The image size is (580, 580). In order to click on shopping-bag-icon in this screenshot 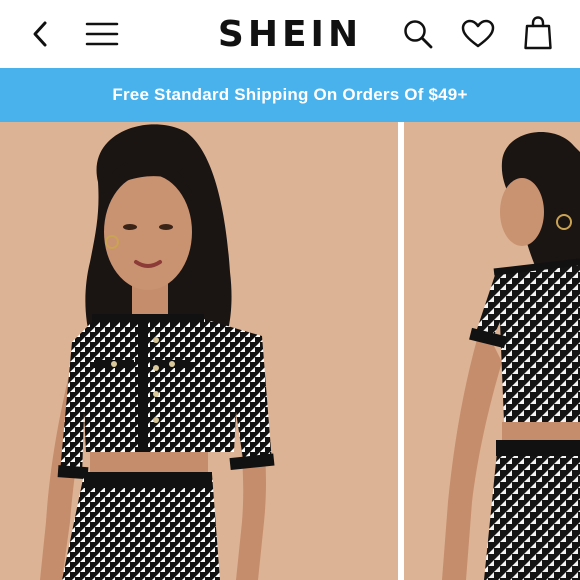, I will do `click(538, 33)`.